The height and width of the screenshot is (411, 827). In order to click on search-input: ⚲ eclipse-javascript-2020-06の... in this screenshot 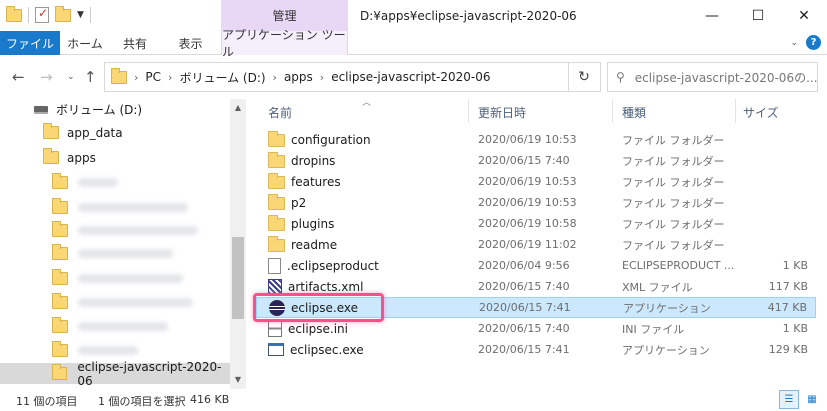, I will do `click(712, 77)`.